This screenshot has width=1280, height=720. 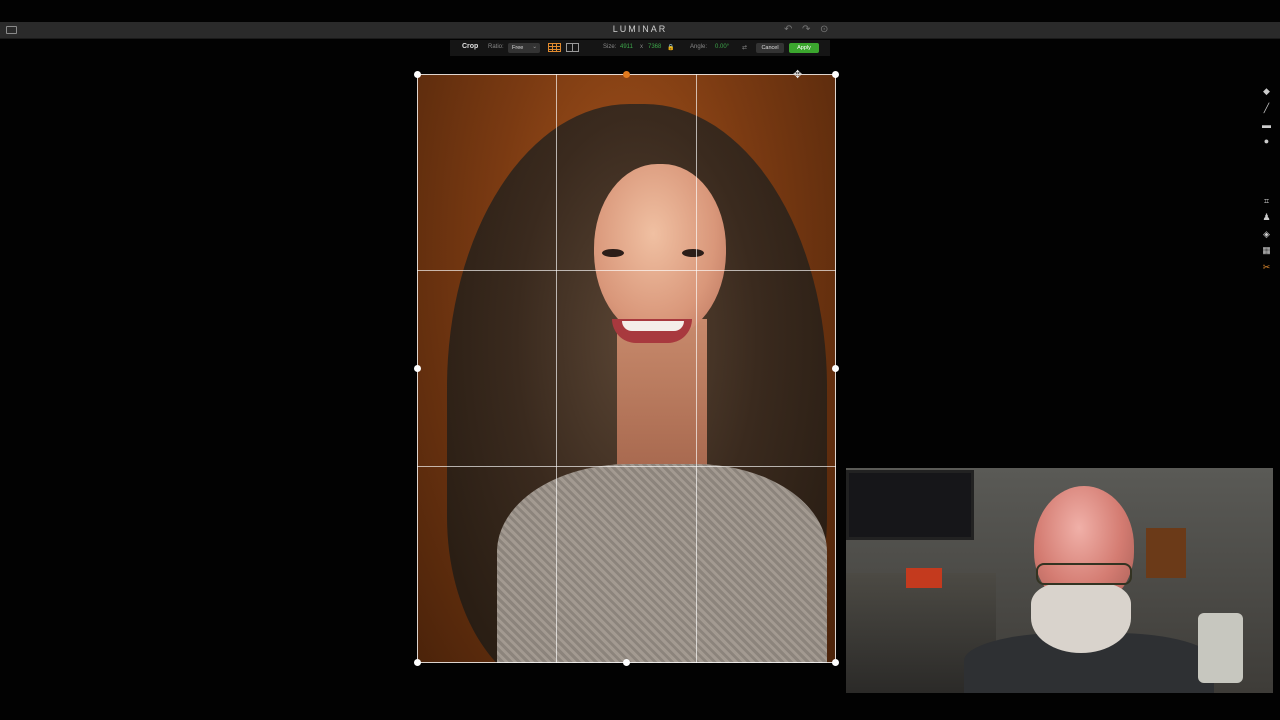 What do you see at coordinates (470, 46) in the screenshot?
I see `crop-tool-label: Crop` at bounding box center [470, 46].